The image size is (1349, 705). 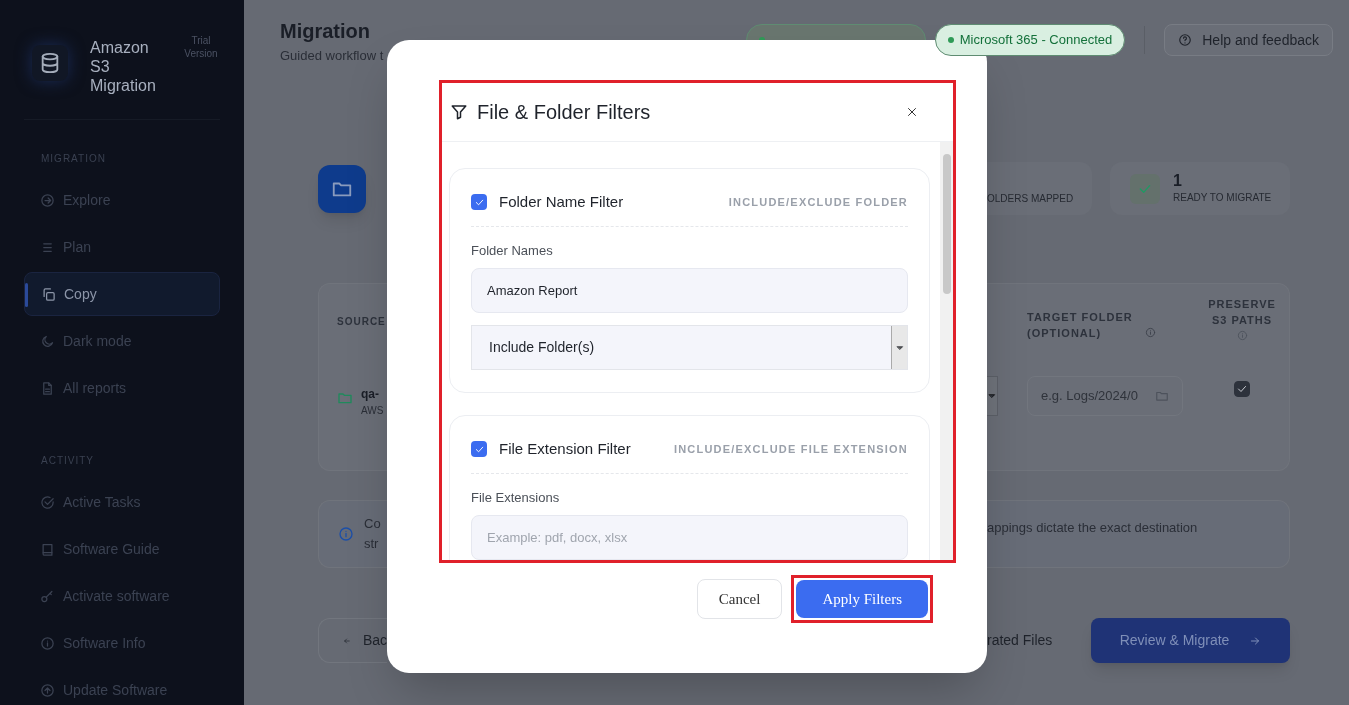 What do you see at coordinates (1030, 40) in the screenshot?
I see `connection-badge: Microsoft 365 - Connected` at bounding box center [1030, 40].